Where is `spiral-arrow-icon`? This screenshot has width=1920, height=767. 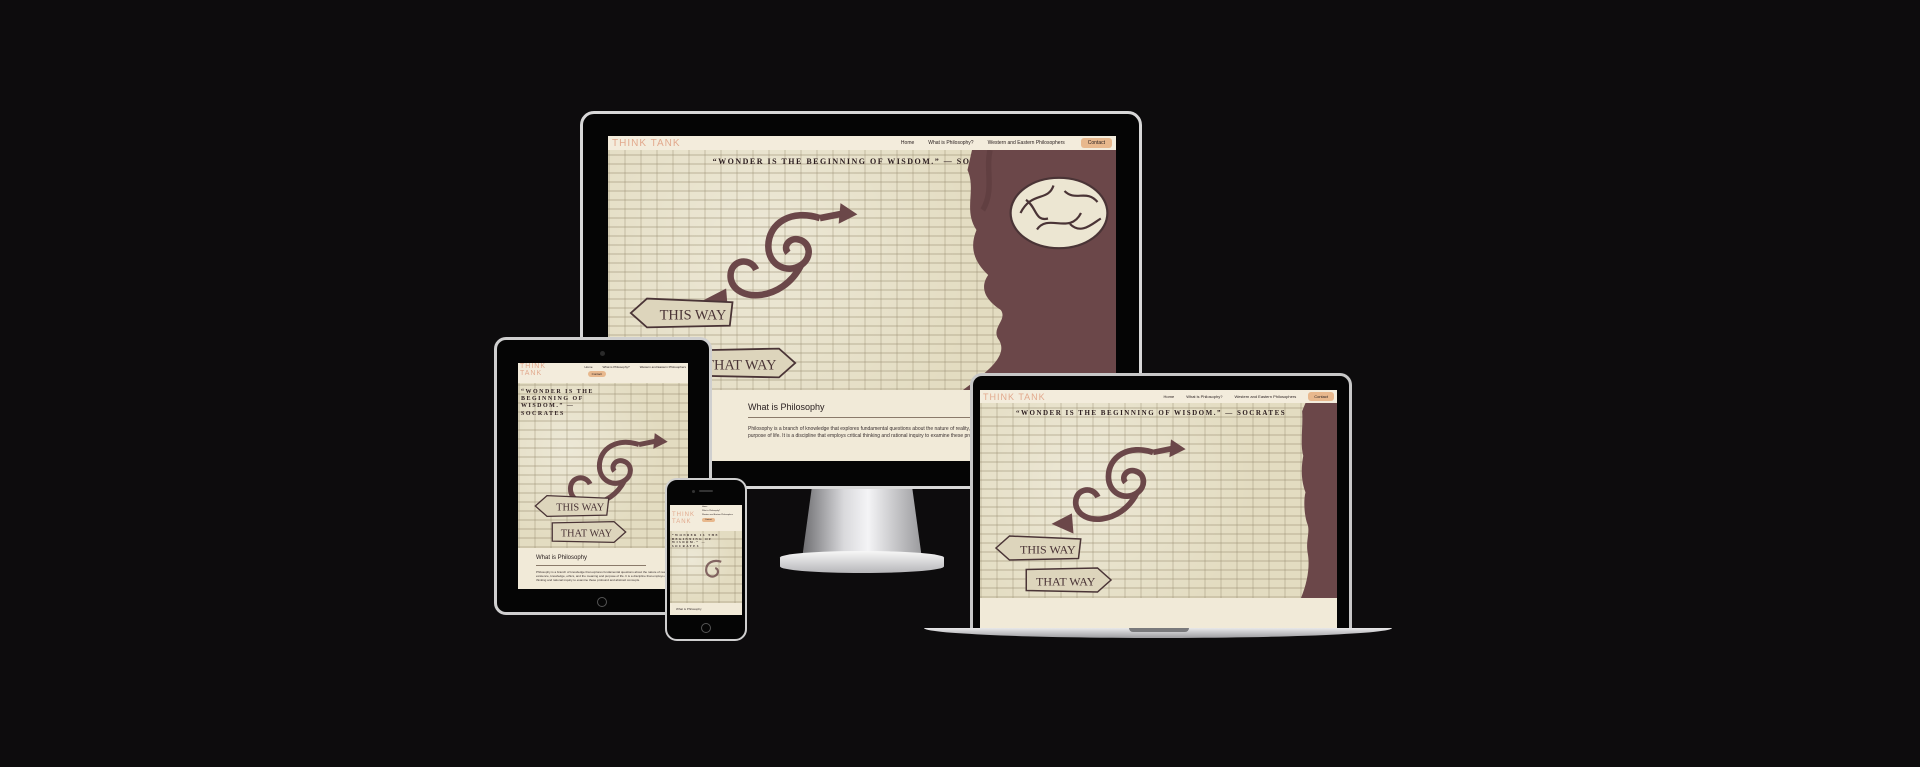
spiral-arrow-icon is located at coordinates (713, 568).